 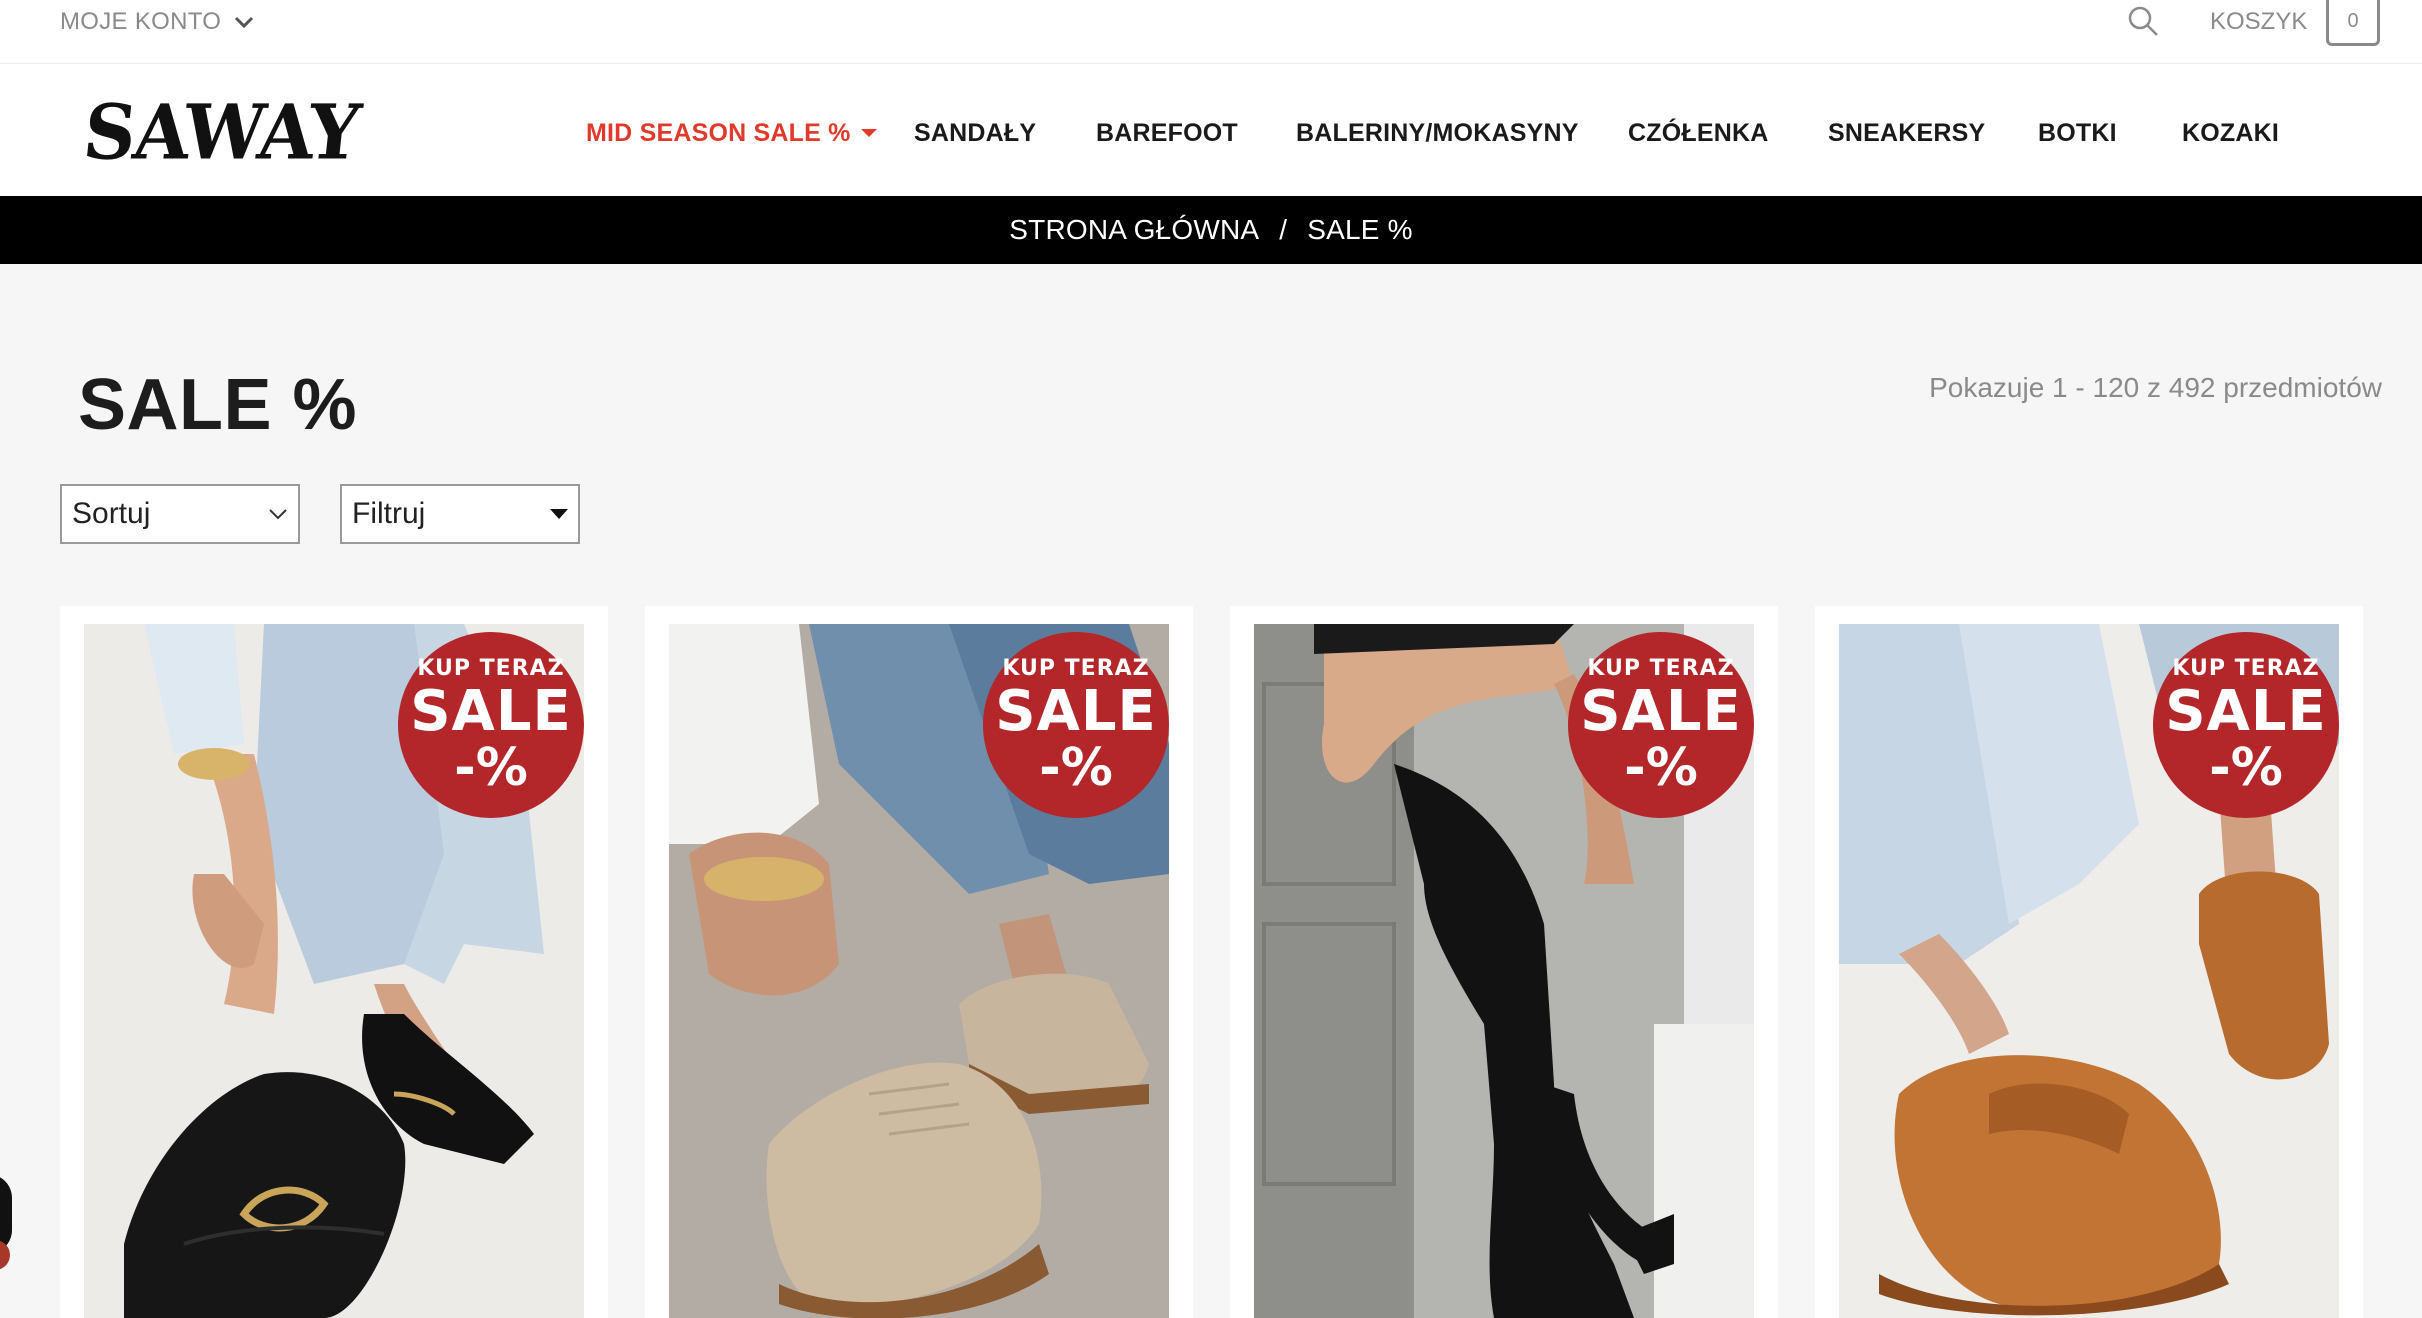 I want to click on filter-select-label: Filtruj, so click(x=389, y=513).